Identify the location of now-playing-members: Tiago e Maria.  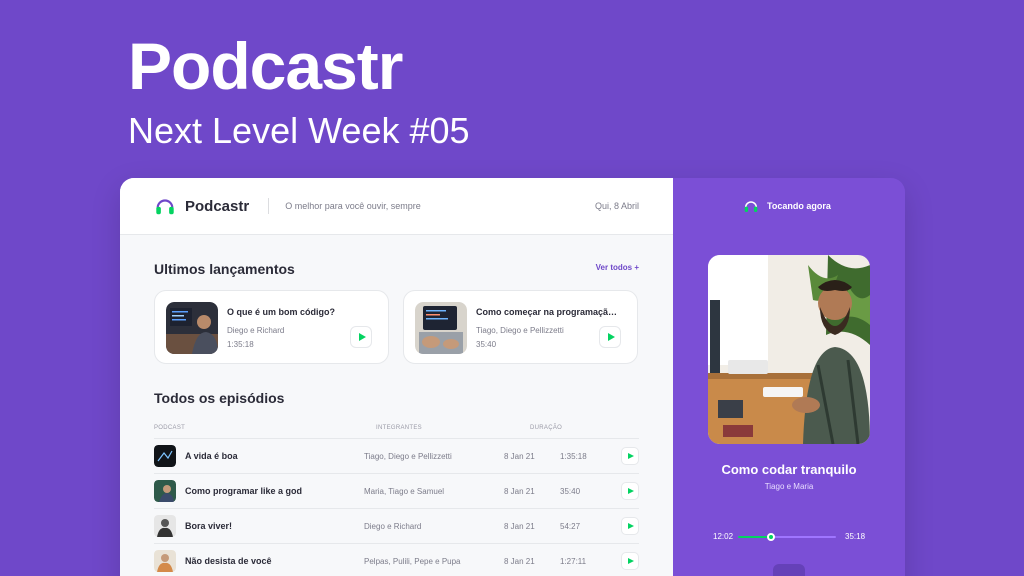
(789, 486).